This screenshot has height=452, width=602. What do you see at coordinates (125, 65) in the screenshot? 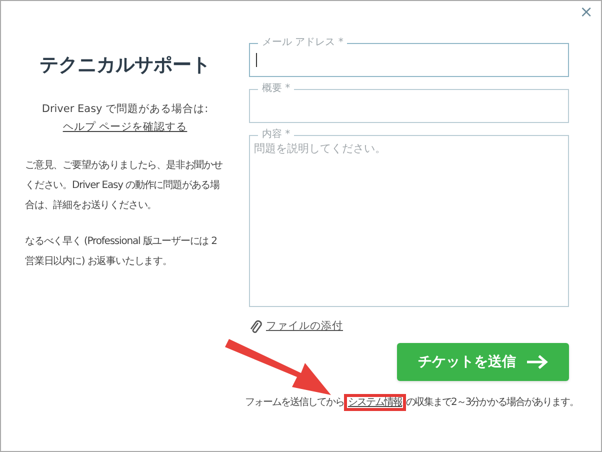
I see `dialog-title: テクニカルサポート` at bounding box center [125, 65].